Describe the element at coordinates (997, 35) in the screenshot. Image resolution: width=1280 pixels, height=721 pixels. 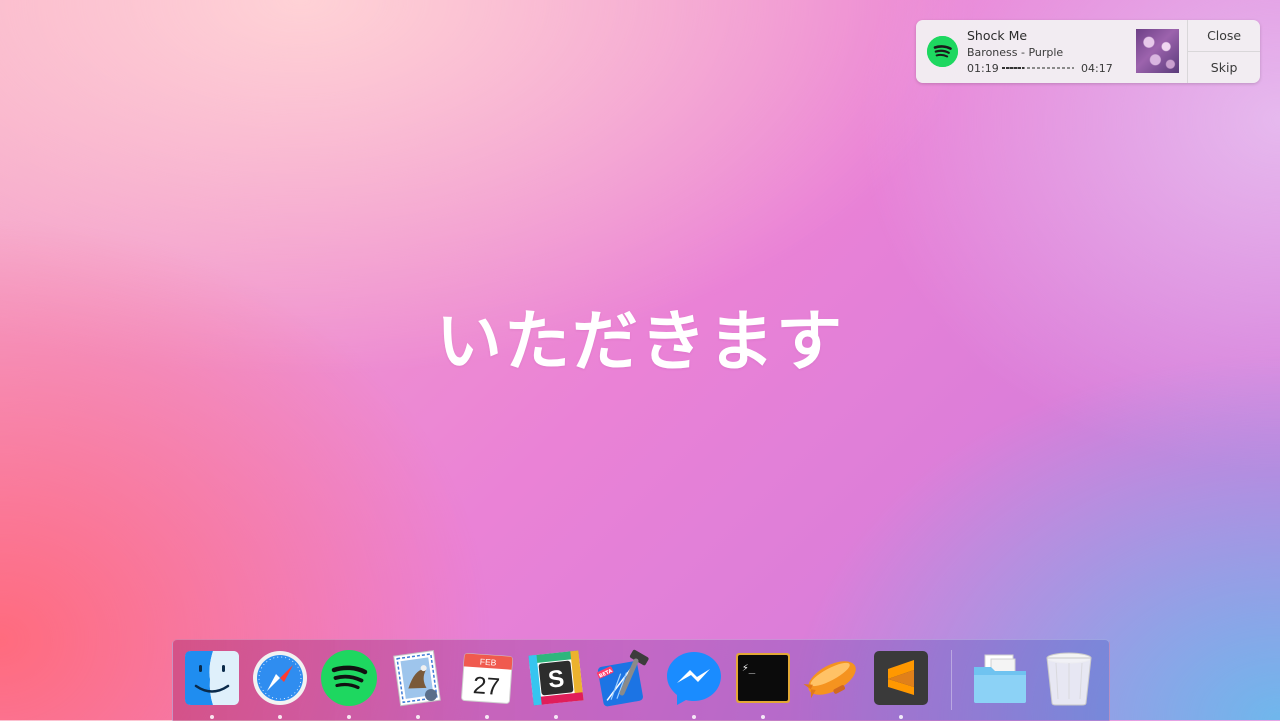
I see `track-title: Shock Me` at that location.